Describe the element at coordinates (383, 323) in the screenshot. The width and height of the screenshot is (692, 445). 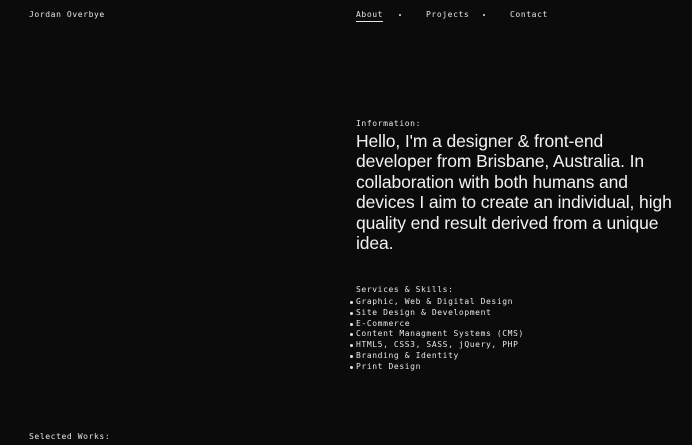
I see `skill-label: E-Commerce` at that location.